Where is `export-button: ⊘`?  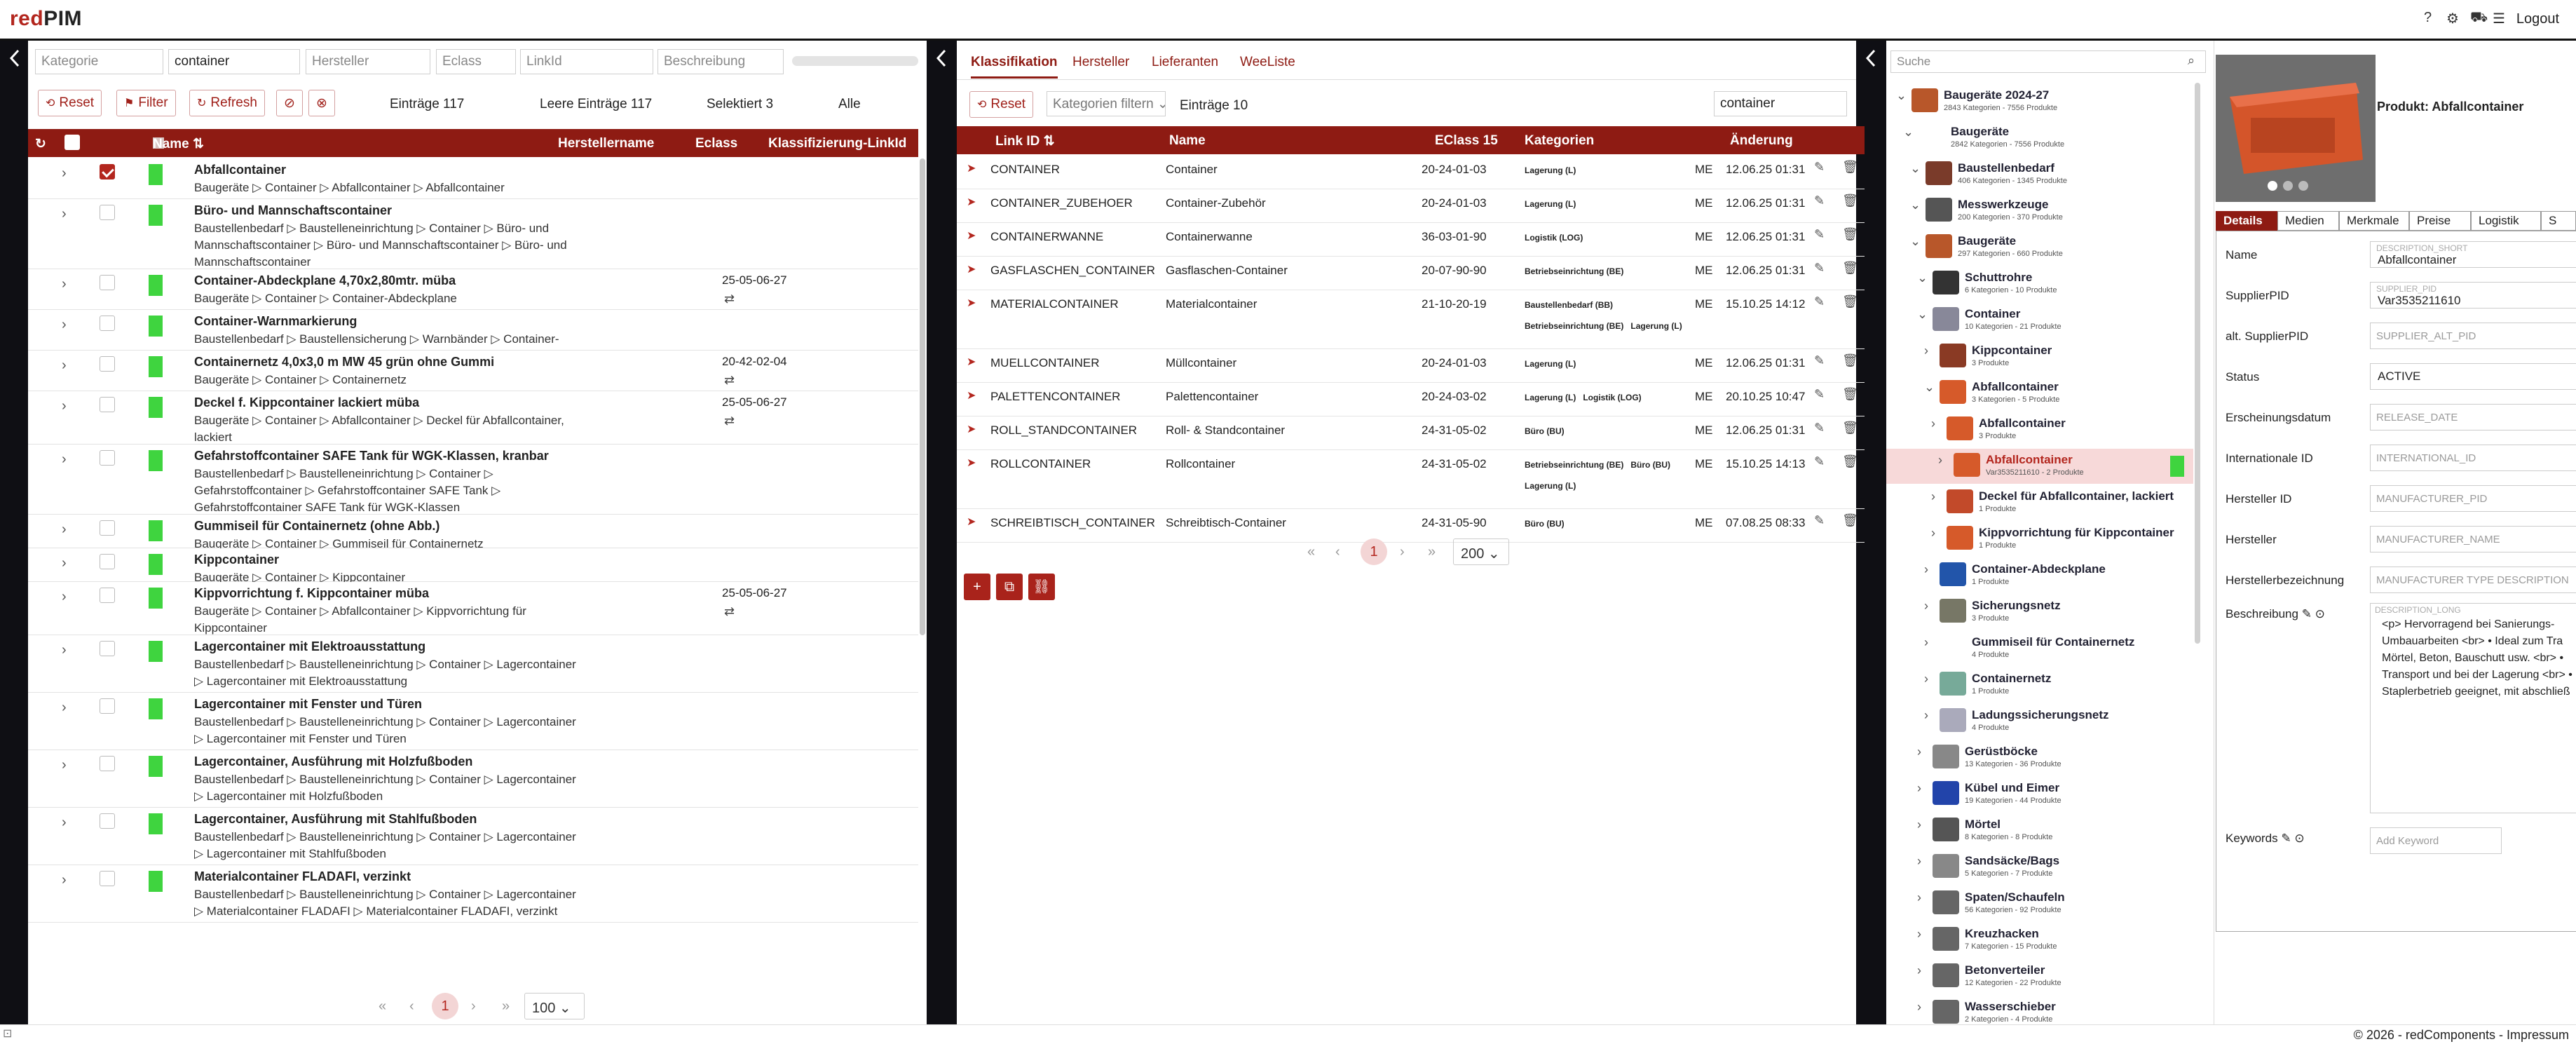 export-button: ⊘ is located at coordinates (289, 103).